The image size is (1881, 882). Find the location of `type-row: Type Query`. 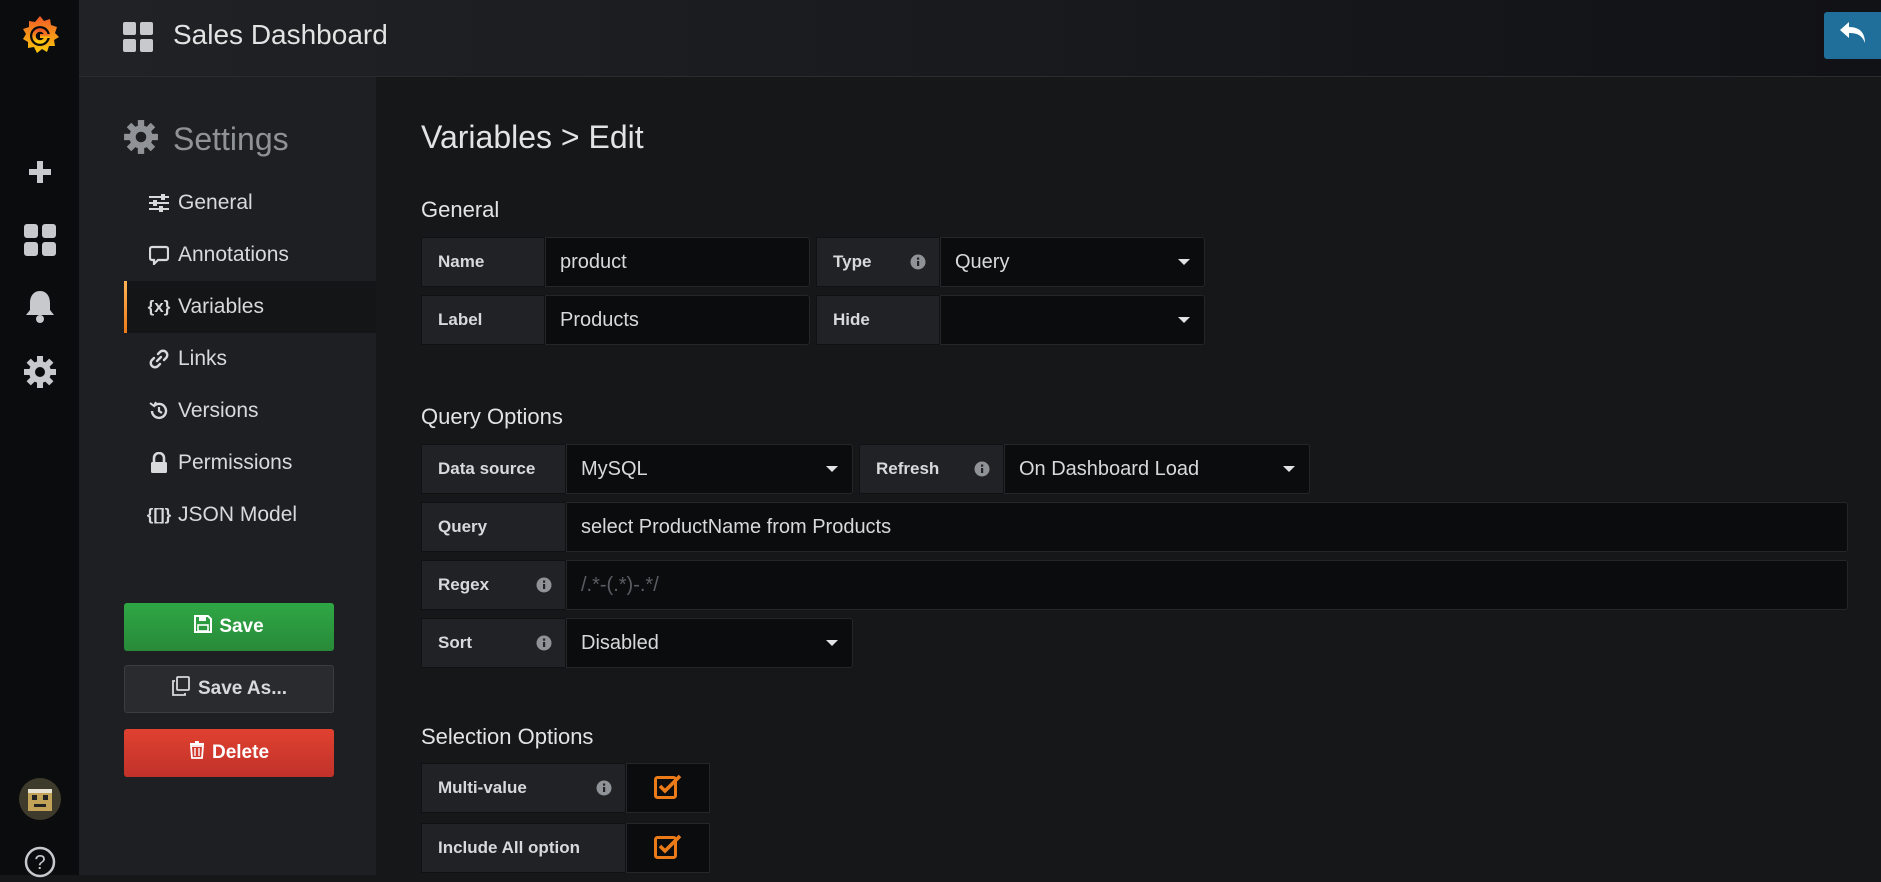

type-row: Type Query is located at coordinates (1010, 262).